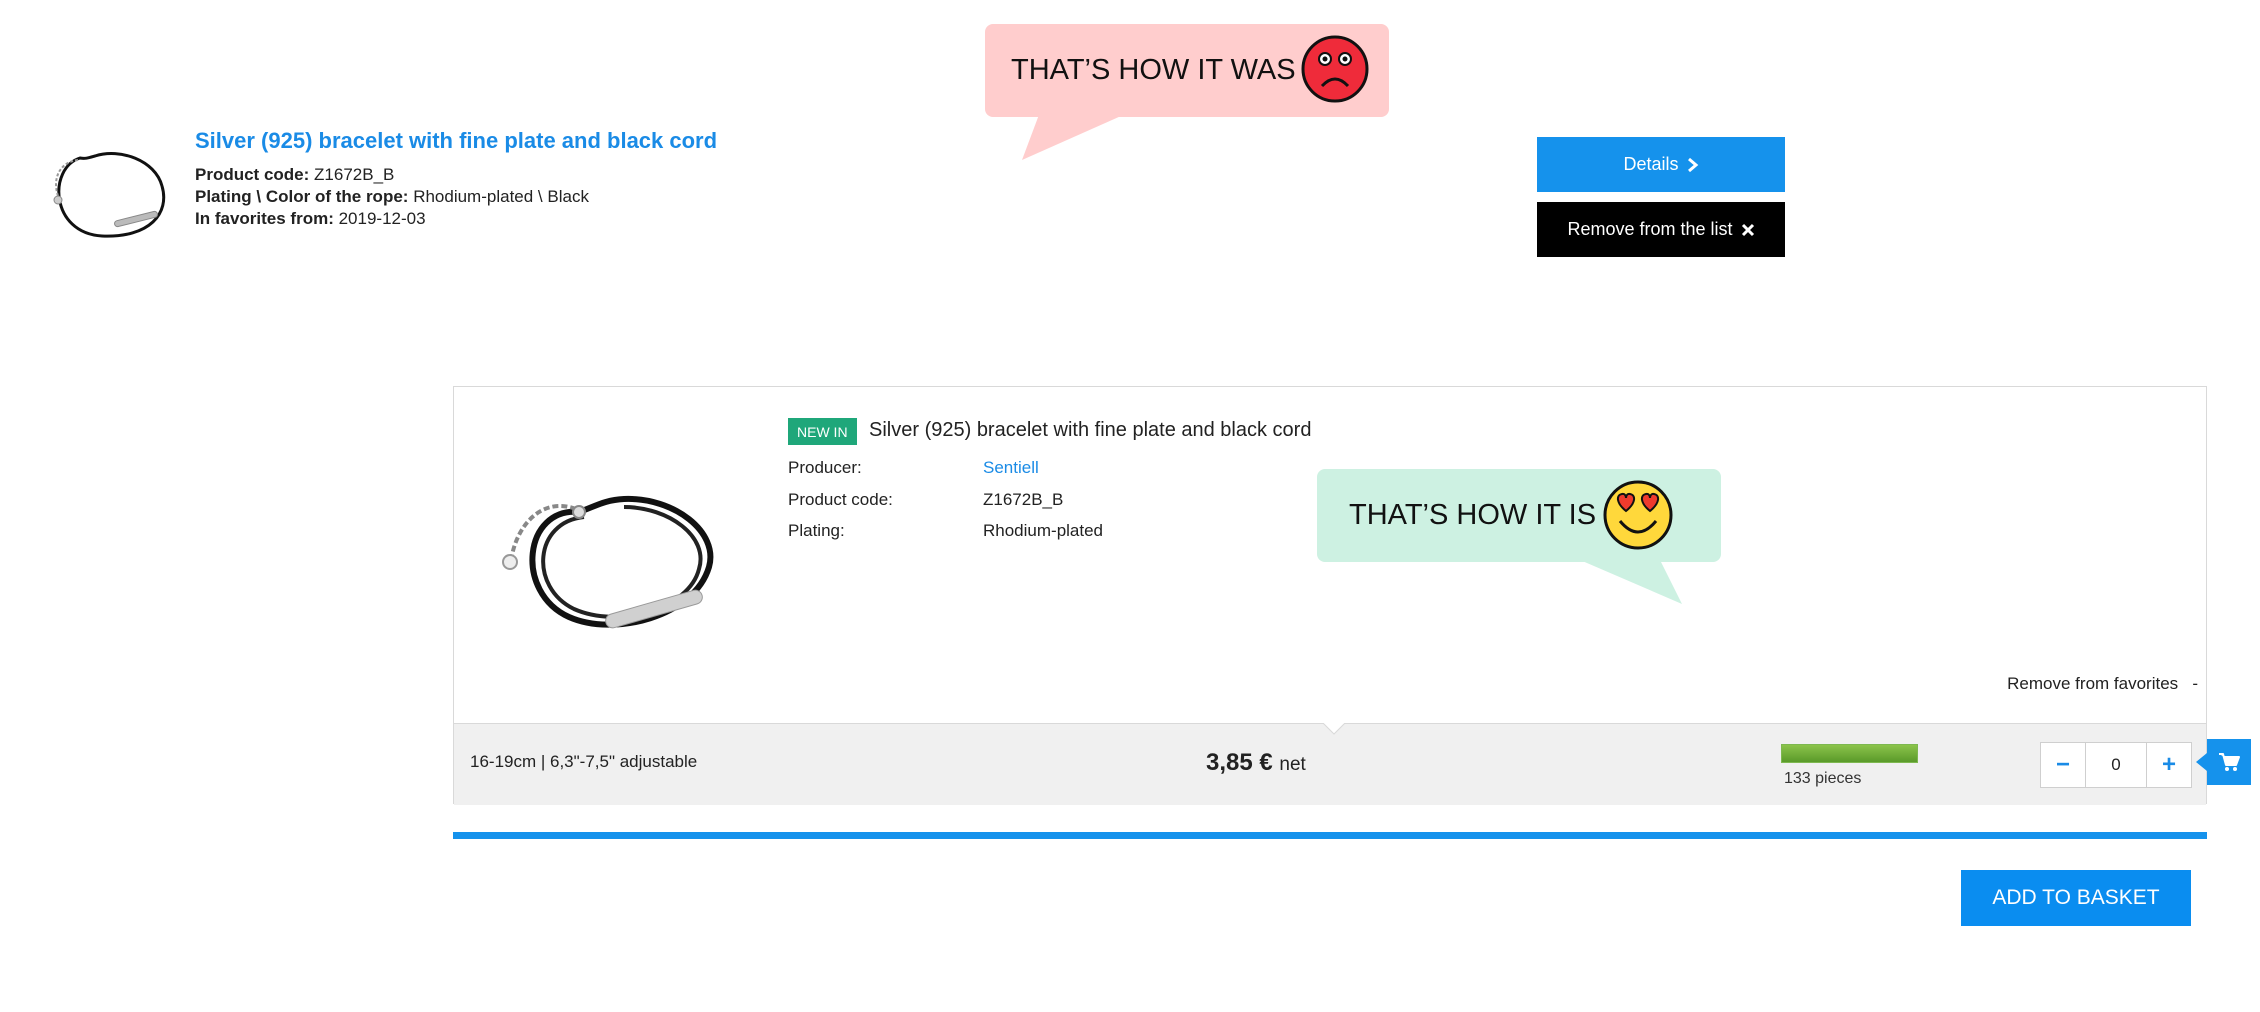 The height and width of the screenshot is (1012, 2260). I want to click on cart-button-arrow, so click(2201, 762).